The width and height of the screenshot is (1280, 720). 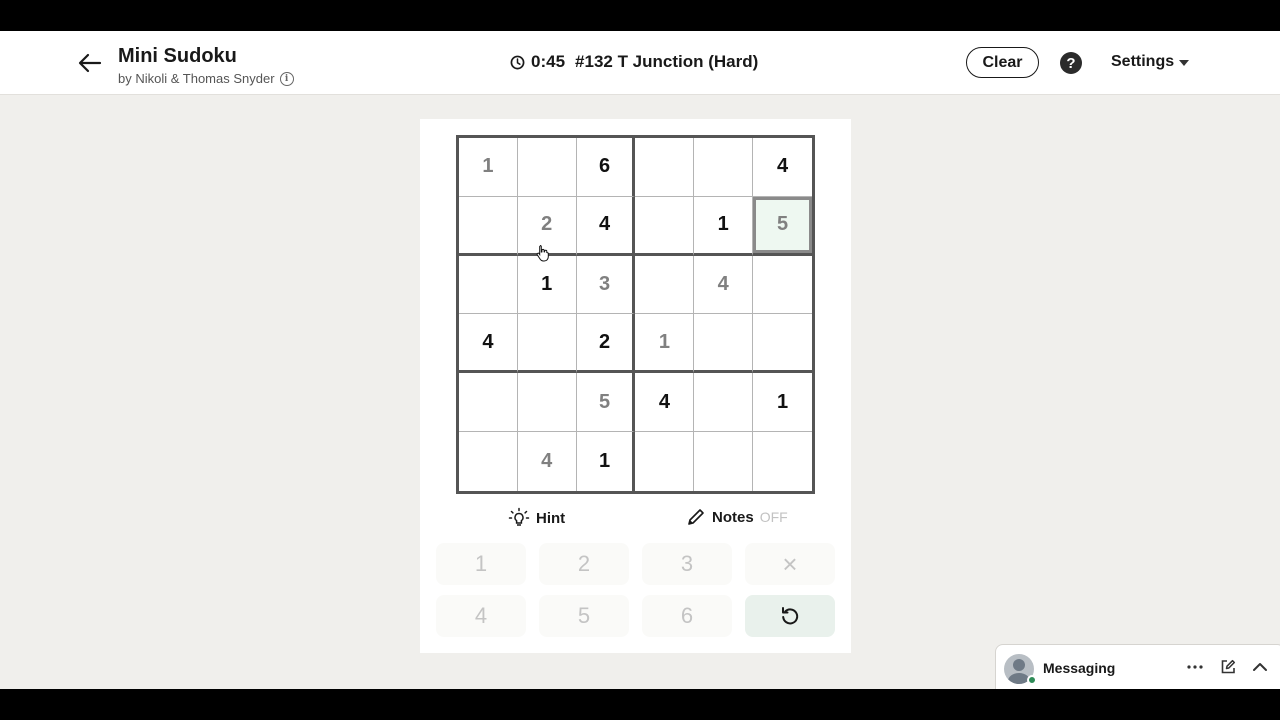 What do you see at coordinates (547, 461) in the screenshot?
I see `grid-cell-r6c2: 4` at bounding box center [547, 461].